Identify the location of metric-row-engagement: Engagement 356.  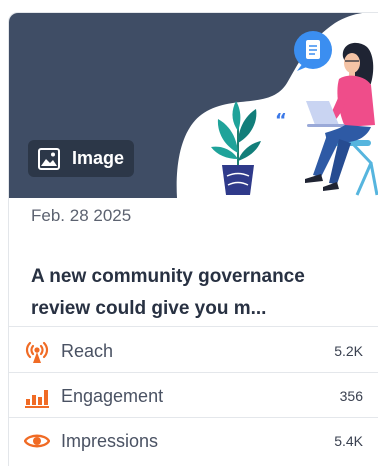
(193, 396).